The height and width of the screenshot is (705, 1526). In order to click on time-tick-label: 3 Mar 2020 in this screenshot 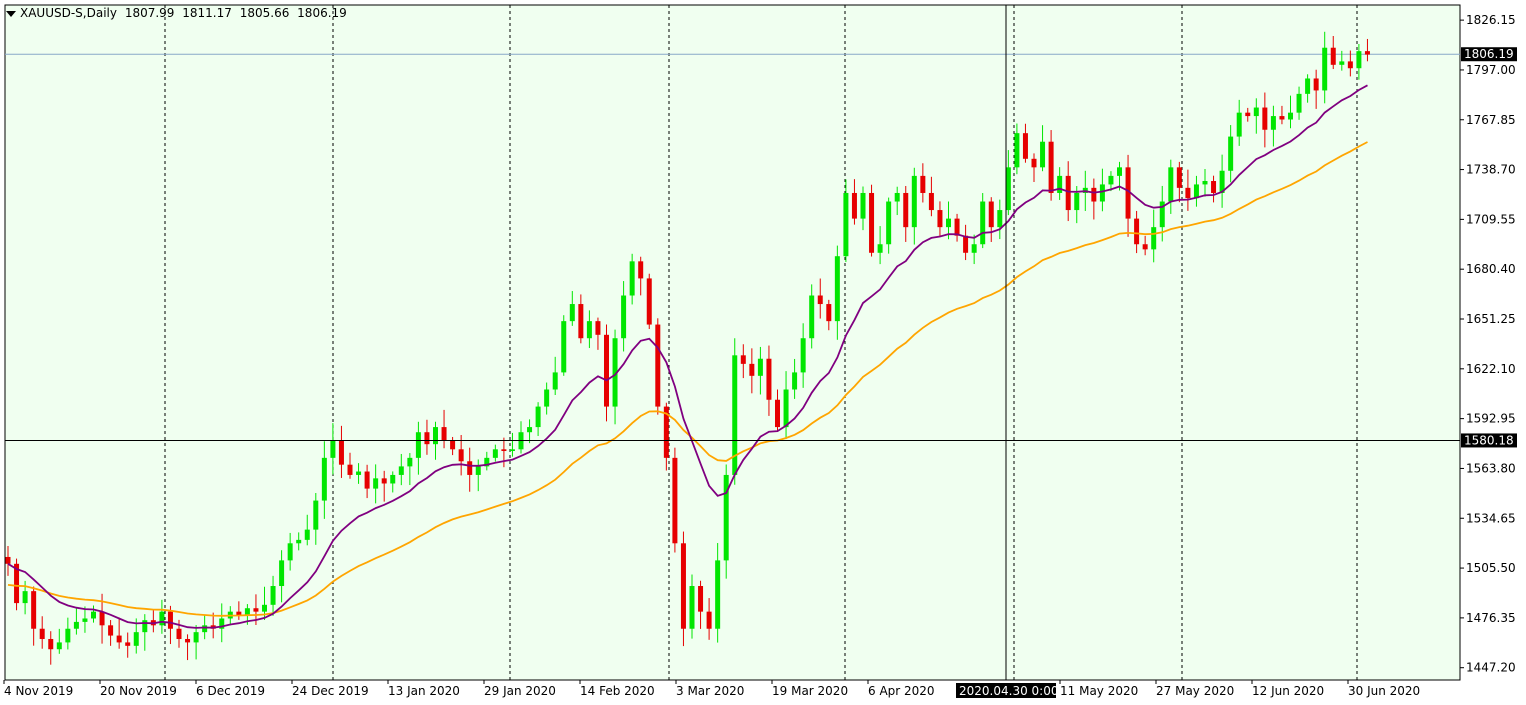, I will do `click(710, 691)`.